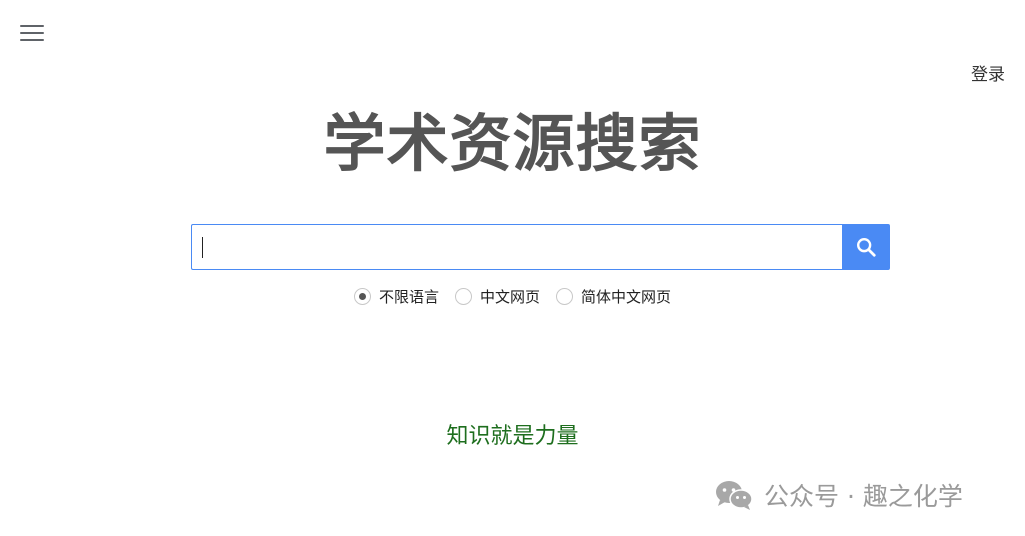 The width and height of the screenshot is (1025, 536). I want to click on lang-option-all: 不限语言, so click(396, 296).